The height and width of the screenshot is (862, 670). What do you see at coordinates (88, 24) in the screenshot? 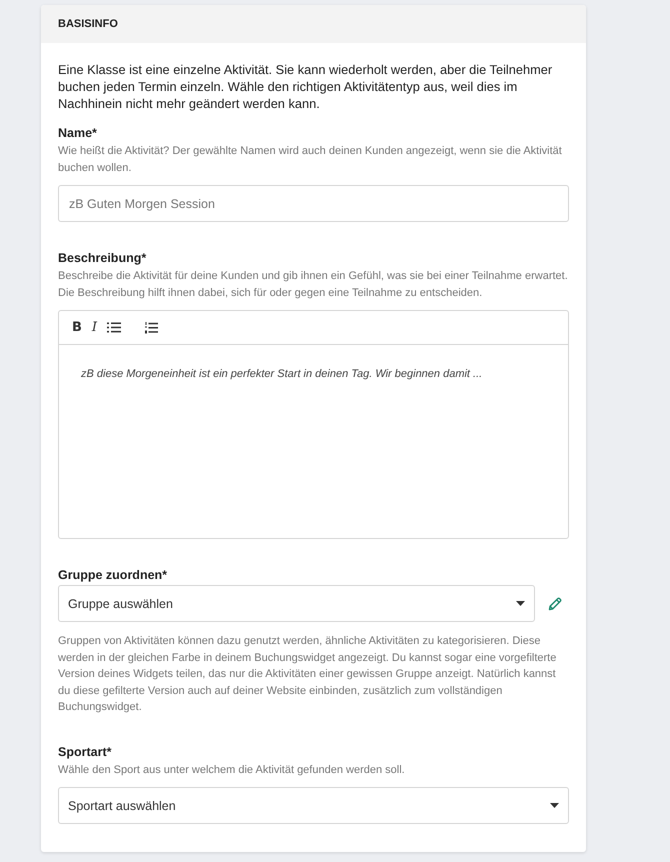
I see `section-title: BASISINFO` at bounding box center [88, 24].